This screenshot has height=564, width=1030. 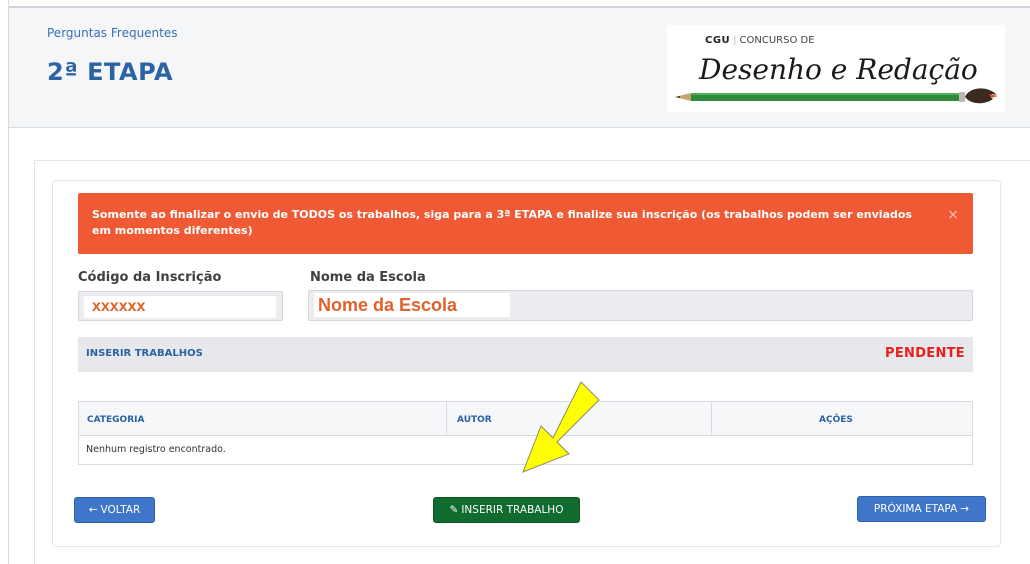 I want to click on pencil-icon, so click(x=836, y=96).